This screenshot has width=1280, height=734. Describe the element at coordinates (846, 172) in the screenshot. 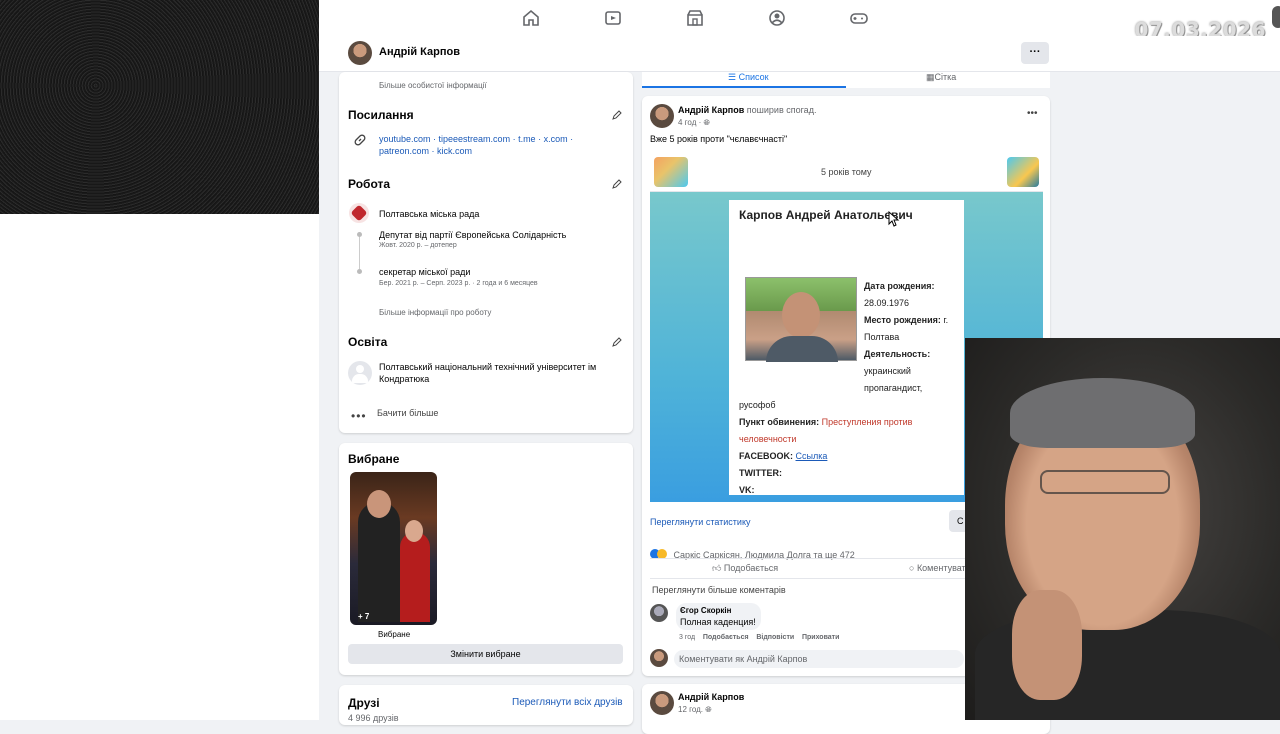

I see `memory-label: 5 років тому` at that location.